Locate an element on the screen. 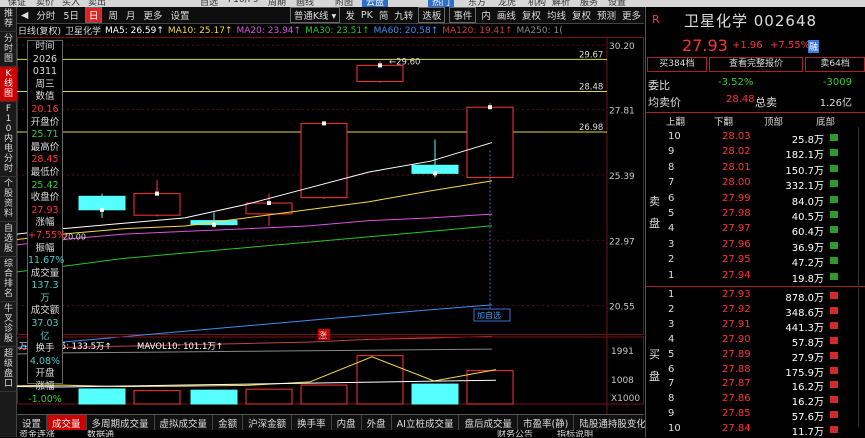  top-menu-item: 附图 is located at coordinates (344, 3).